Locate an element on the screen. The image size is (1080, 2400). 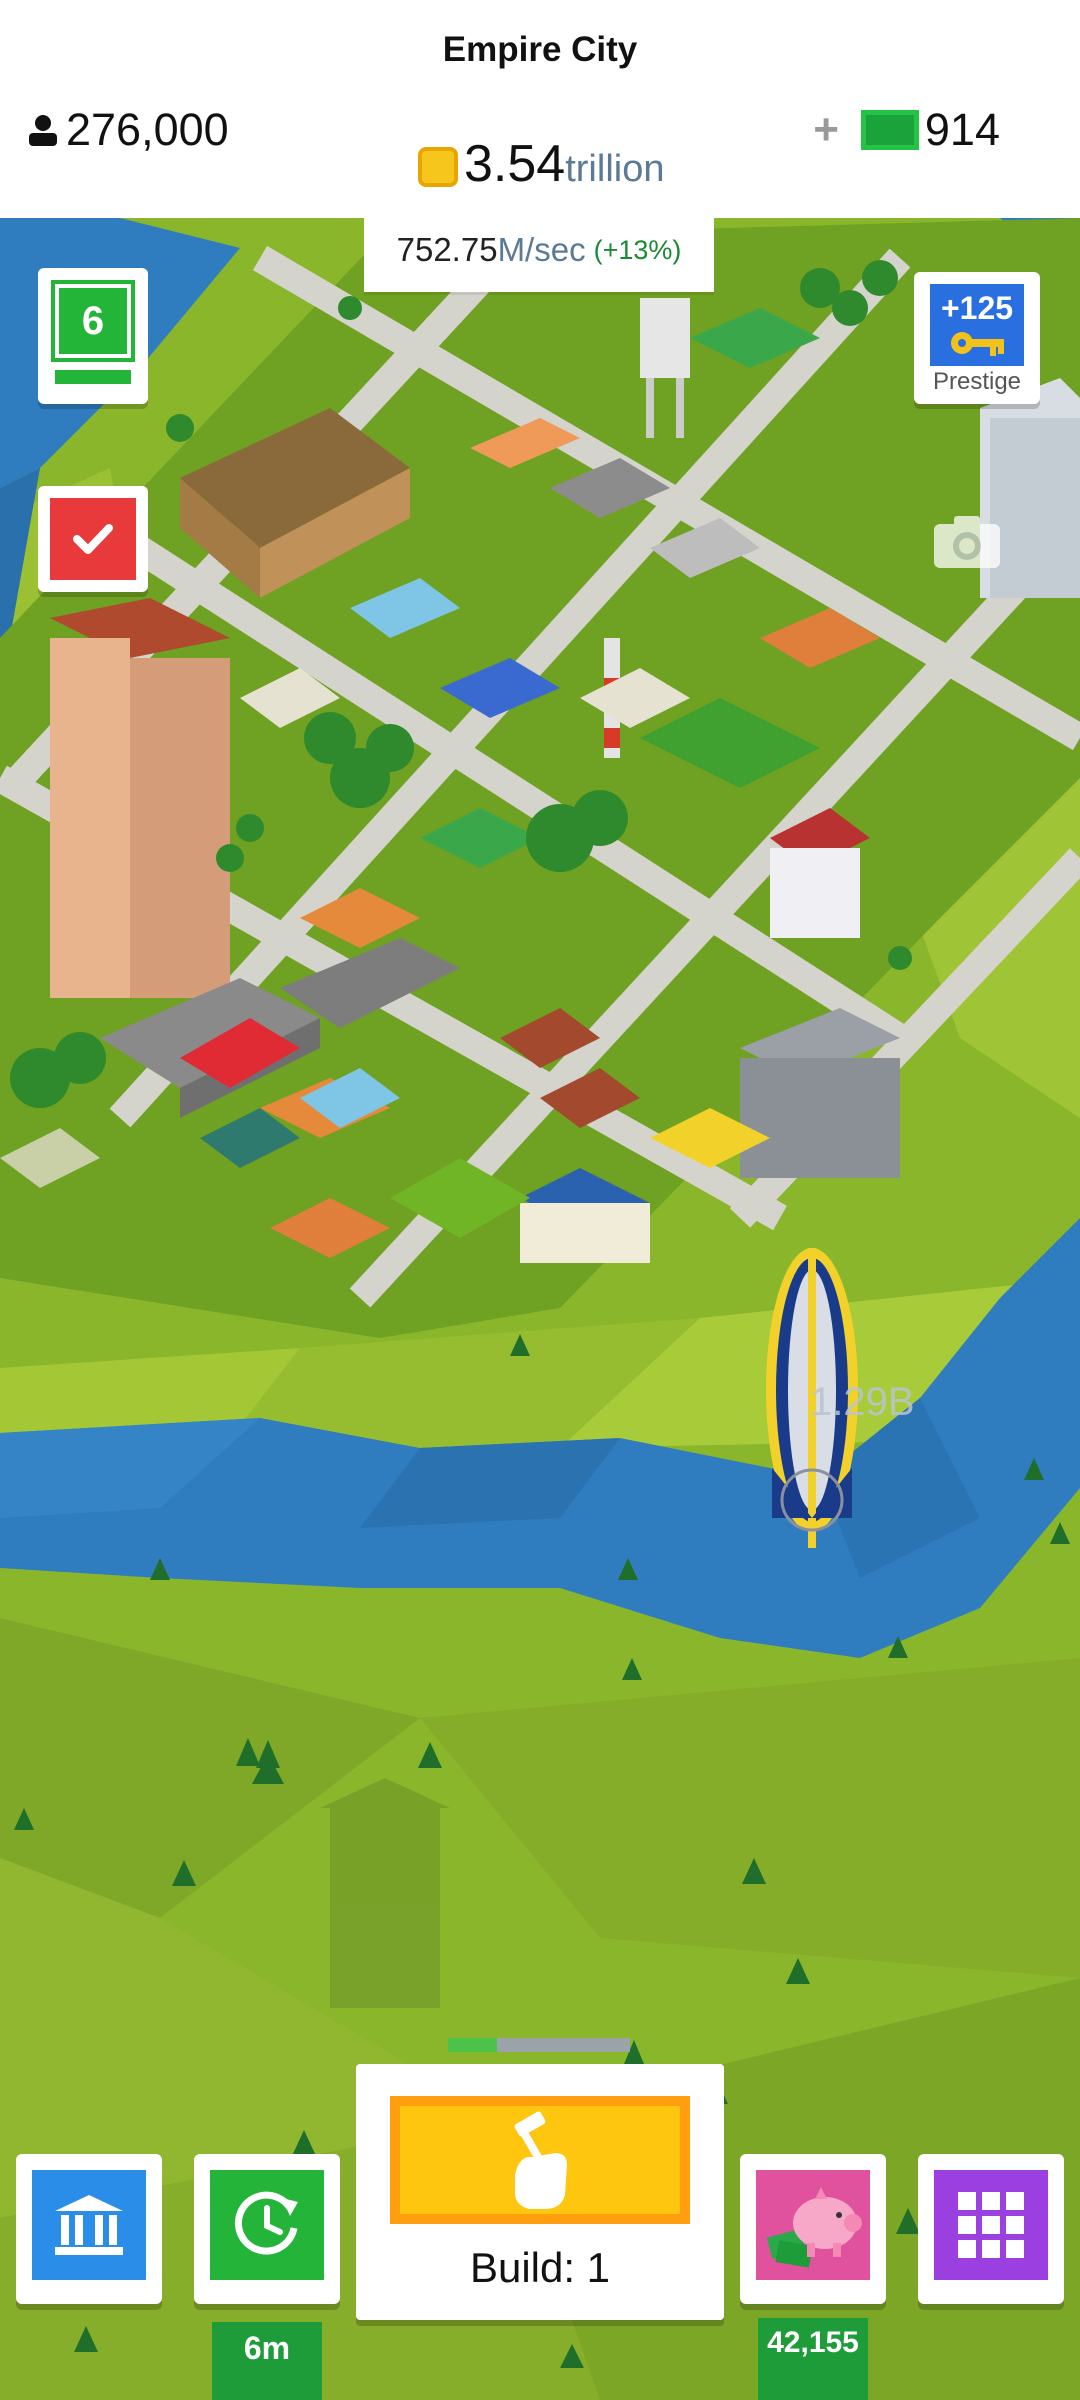
boost-timer: 6m is located at coordinates (267, 2361).